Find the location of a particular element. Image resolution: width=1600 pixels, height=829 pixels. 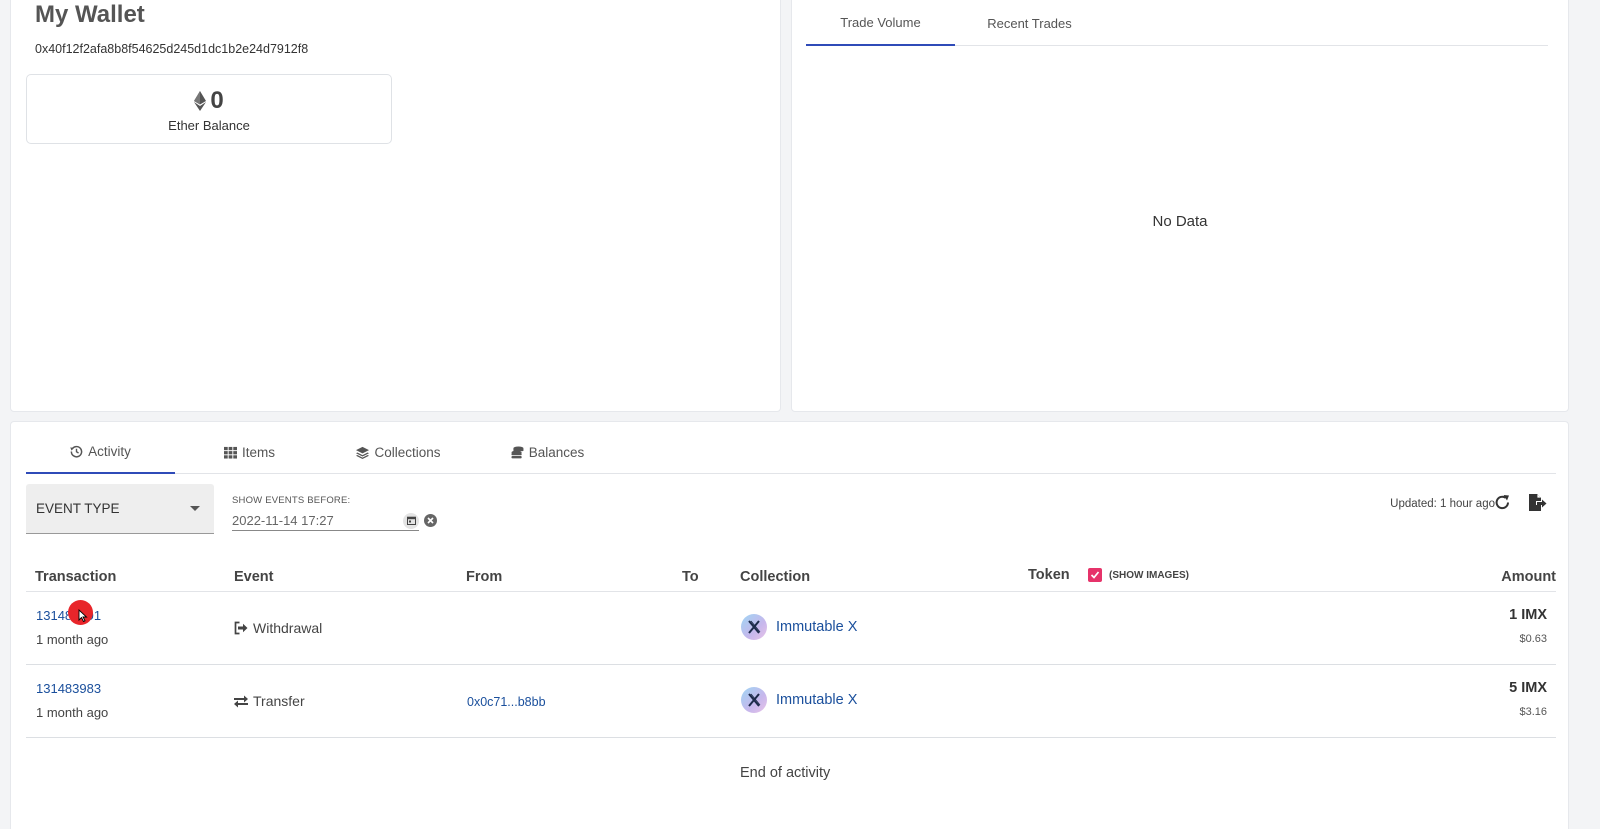

ether-balance-box: 0 Ether Balance is located at coordinates (209, 109).